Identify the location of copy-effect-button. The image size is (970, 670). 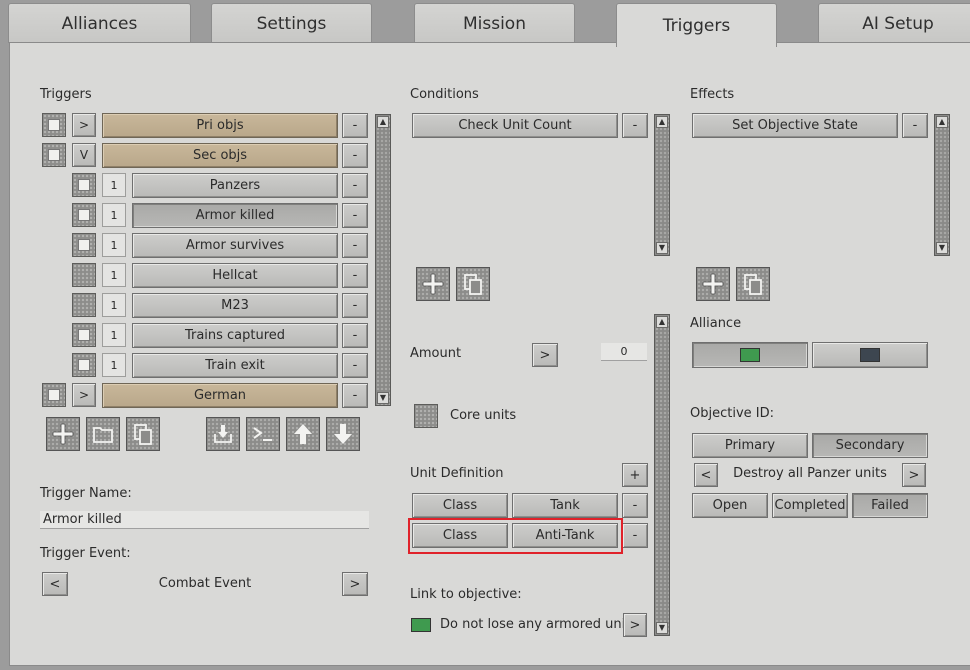
(753, 284).